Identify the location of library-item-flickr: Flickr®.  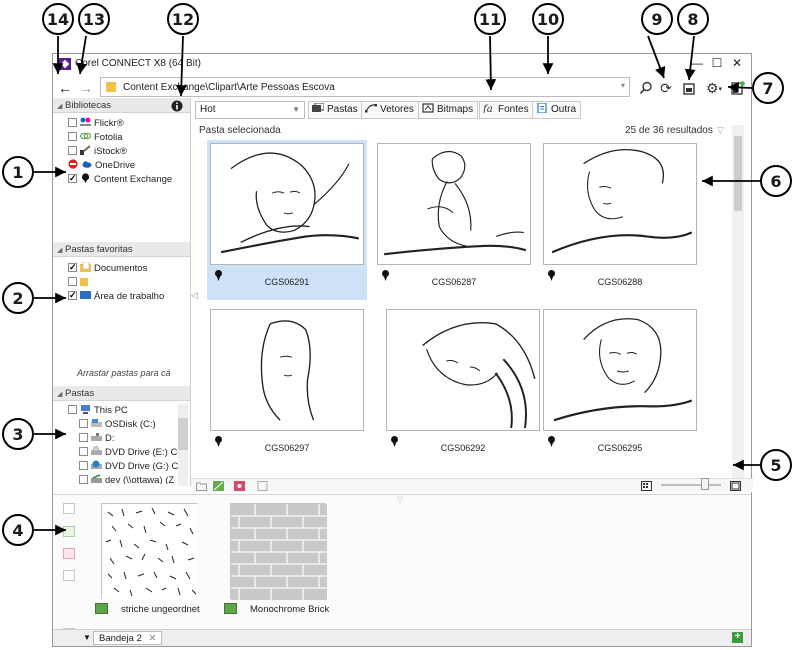
(96, 124).